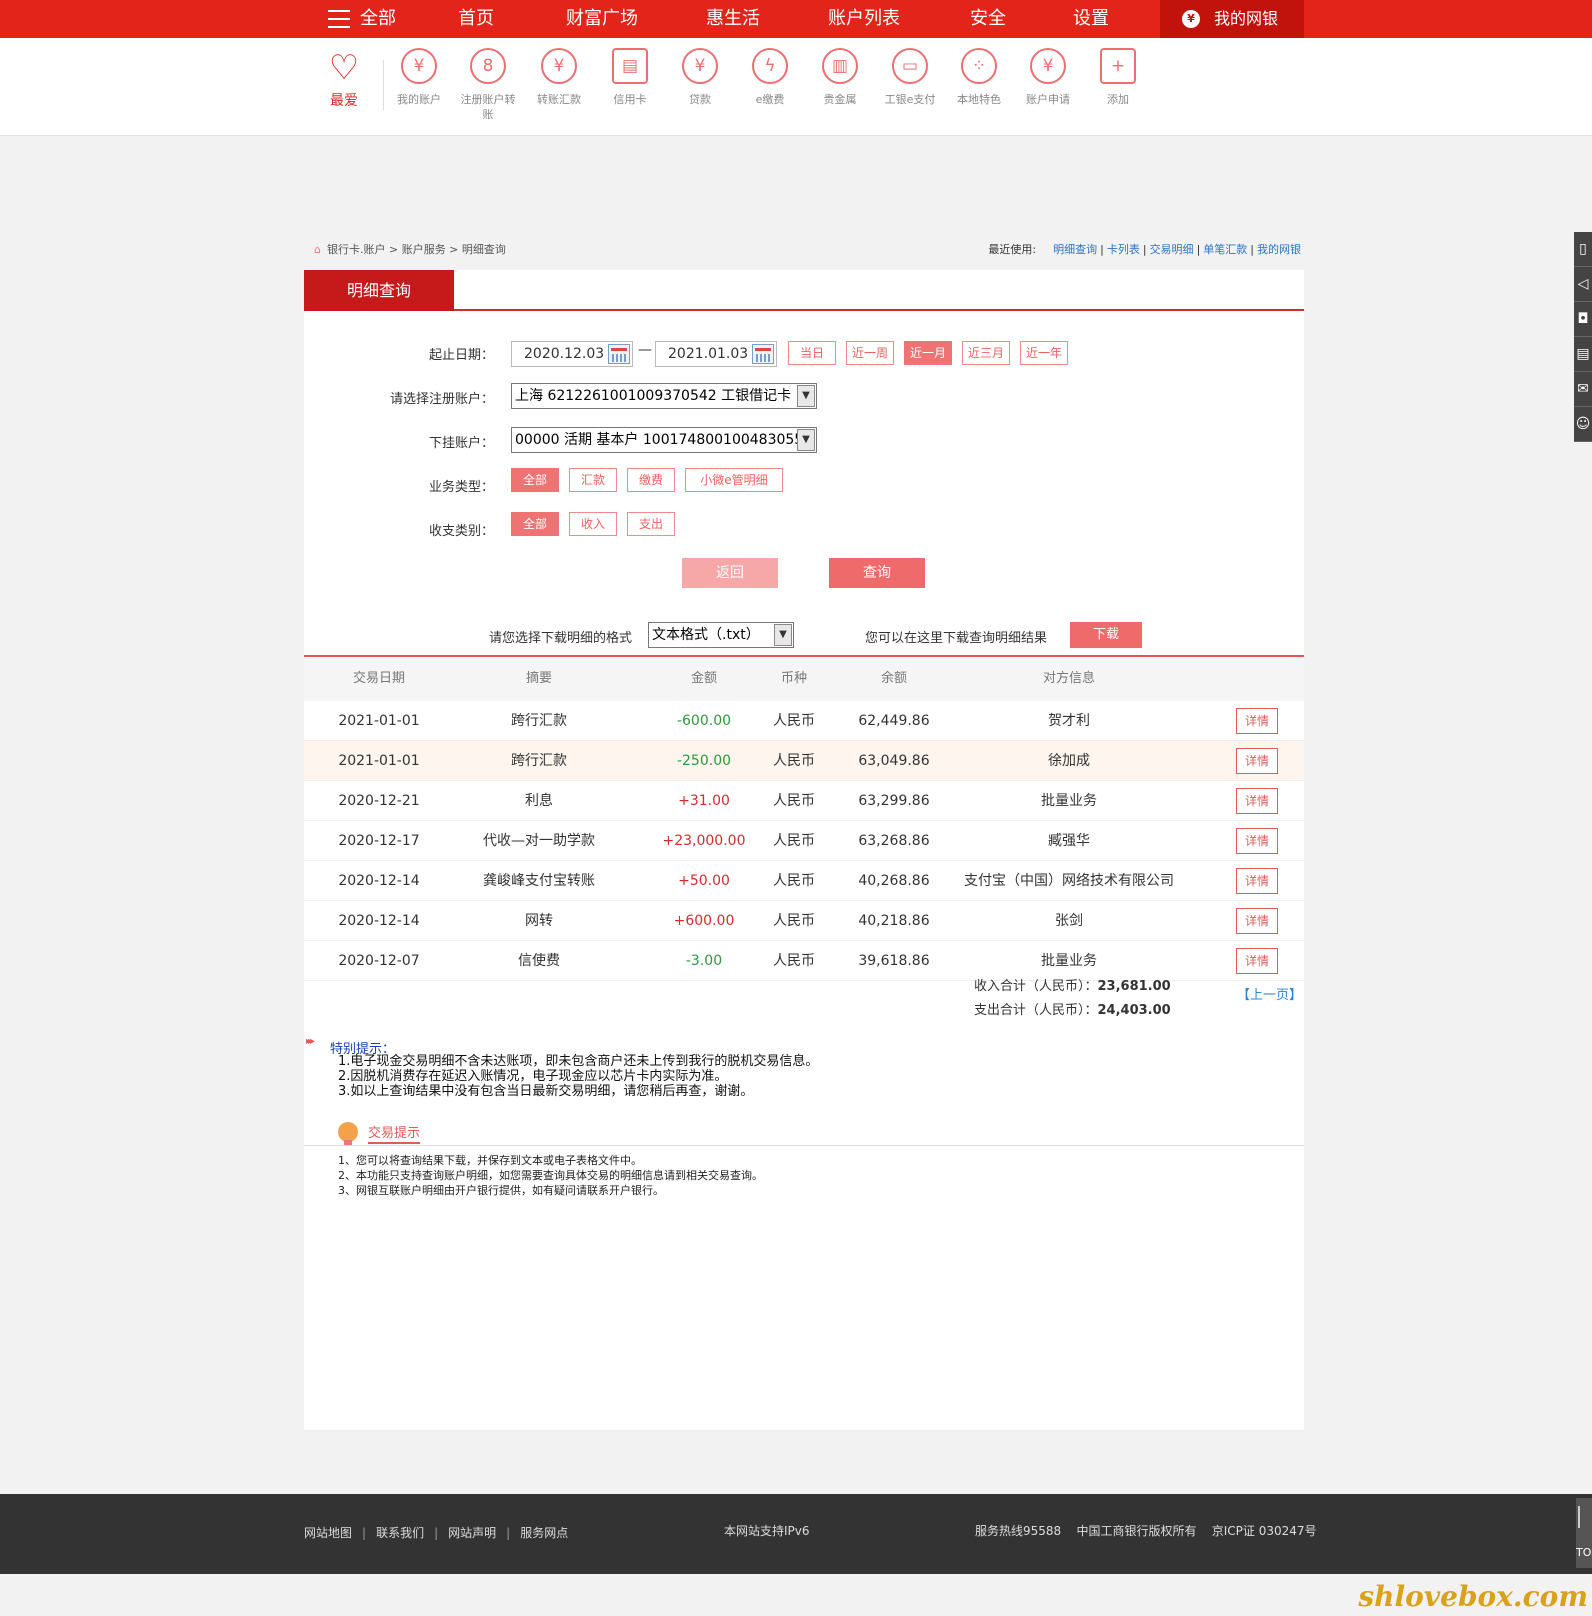 The height and width of the screenshot is (1616, 1592). Describe the element at coordinates (1191, 19) in the screenshot. I see `money-bag-icon: ¥` at that location.